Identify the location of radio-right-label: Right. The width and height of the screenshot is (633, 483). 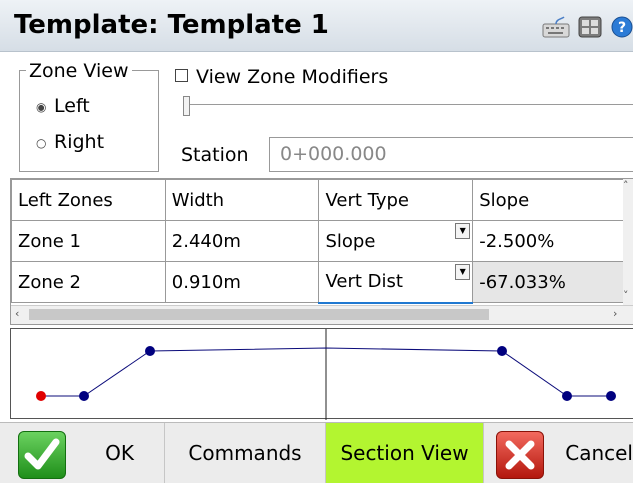
(79, 142).